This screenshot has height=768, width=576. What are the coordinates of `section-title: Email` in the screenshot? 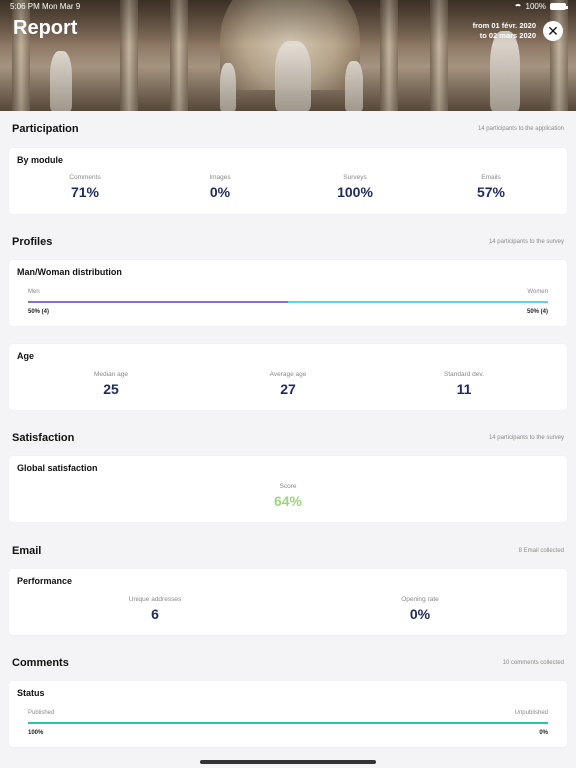 It's located at (27, 551).